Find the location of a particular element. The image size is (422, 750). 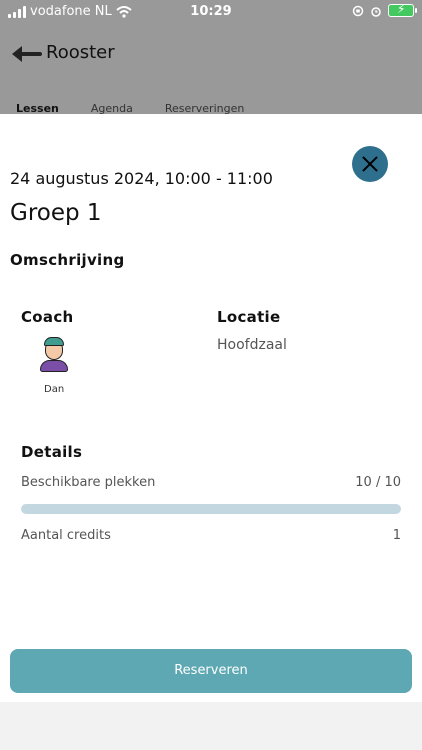

status-icons: ⚡ is located at coordinates (384, 9).